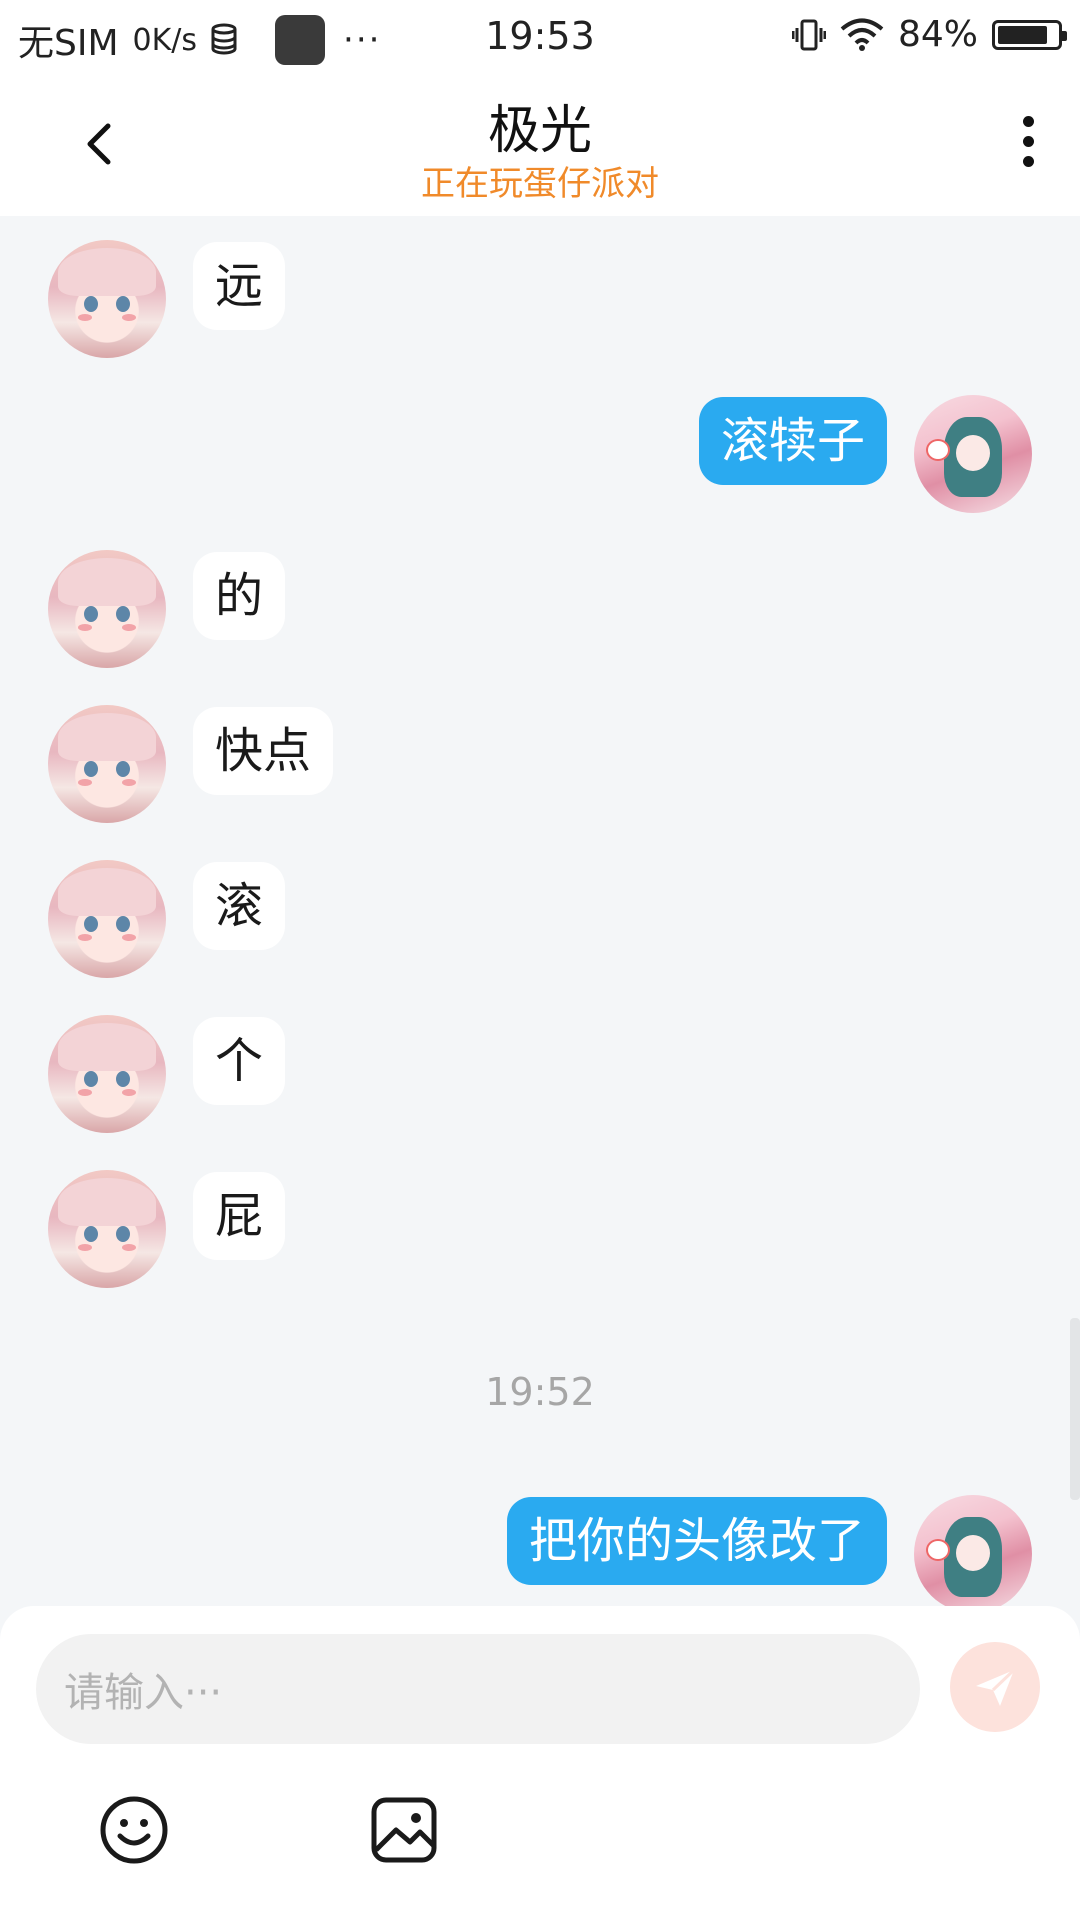 Image resolution: width=1080 pixels, height=1920 pixels. What do you see at coordinates (134, 1830) in the screenshot?
I see `emoji-icon` at bounding box center [134, 1830].